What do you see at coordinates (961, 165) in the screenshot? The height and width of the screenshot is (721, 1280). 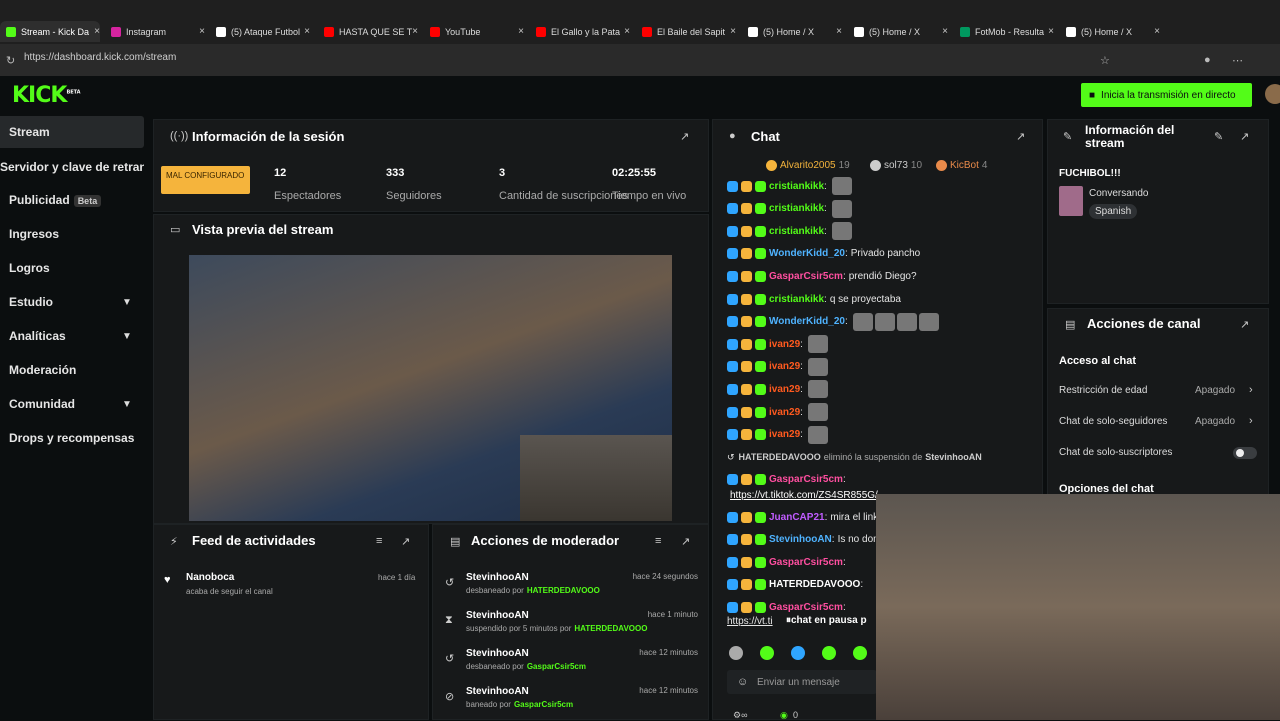 I see `top-gifter: KicBot 4` at bounding box center [961, 165].